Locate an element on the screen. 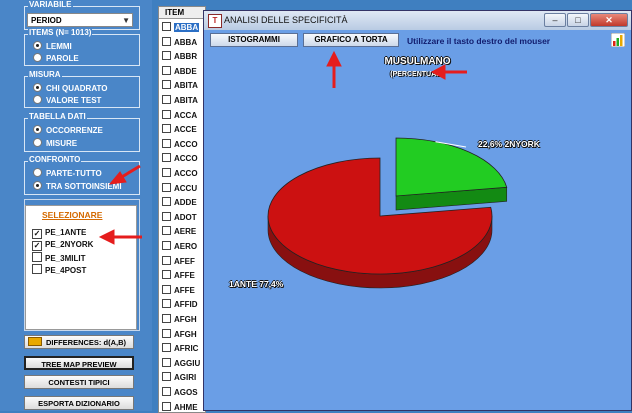  radio-chi-quadrato: CHI QUADRATO is located at coordinates (70, 88).